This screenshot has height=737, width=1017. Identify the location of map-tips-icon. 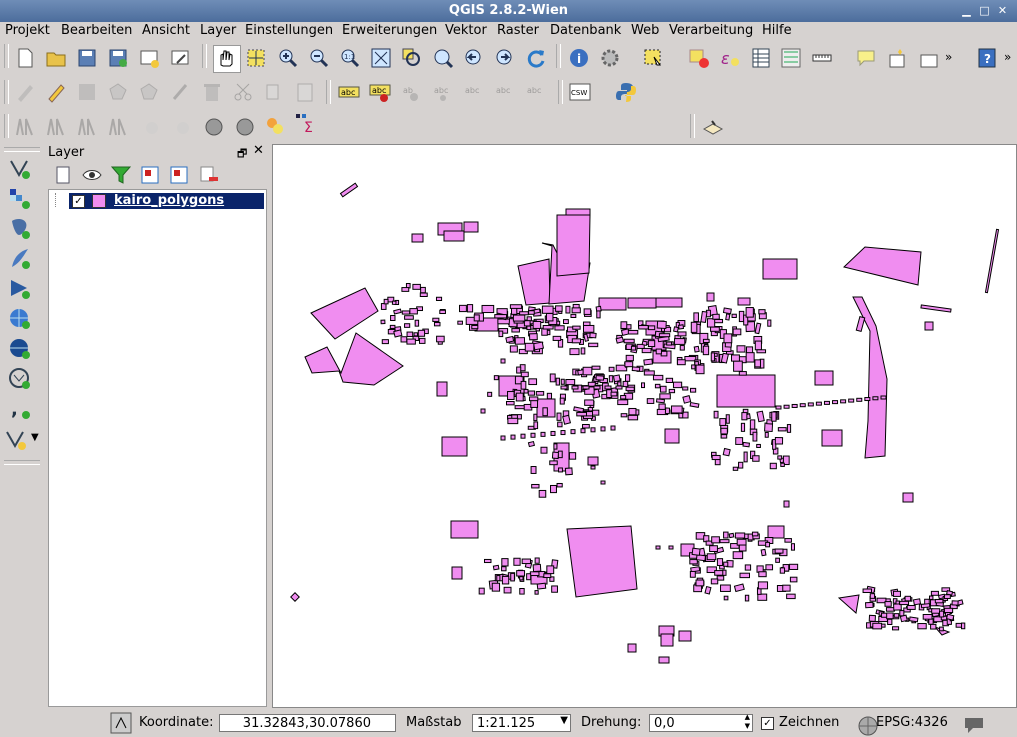
(866, 58).